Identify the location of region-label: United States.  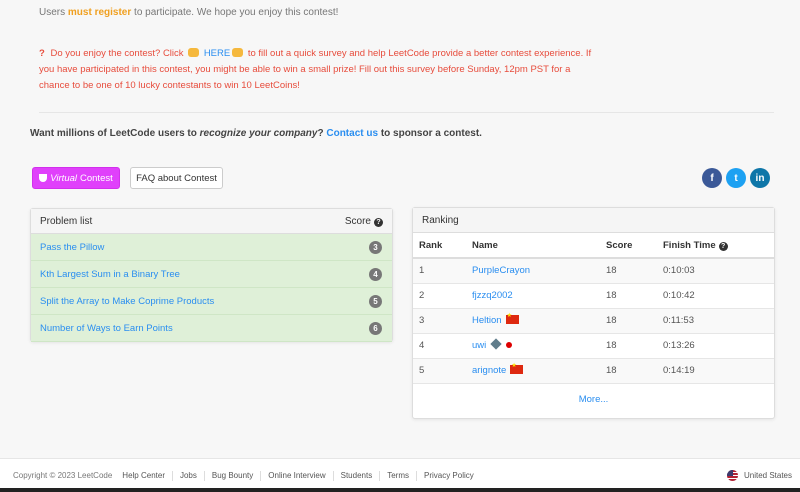
(767, 475).